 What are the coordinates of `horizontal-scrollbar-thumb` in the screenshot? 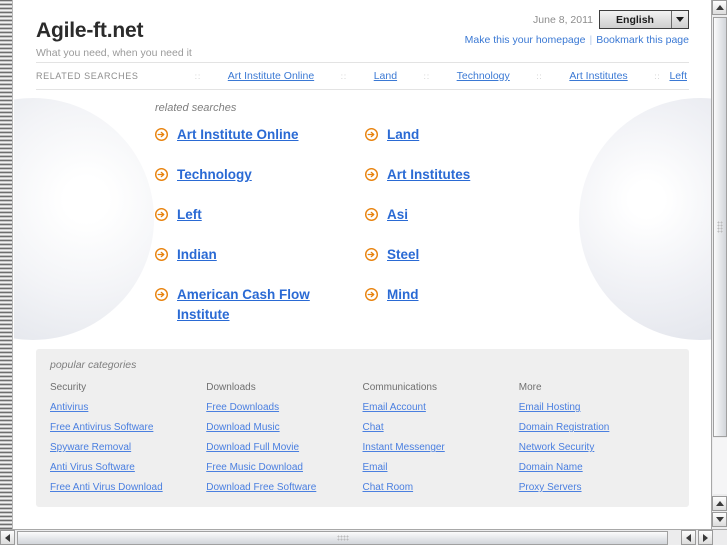 It's located at (342, 538).